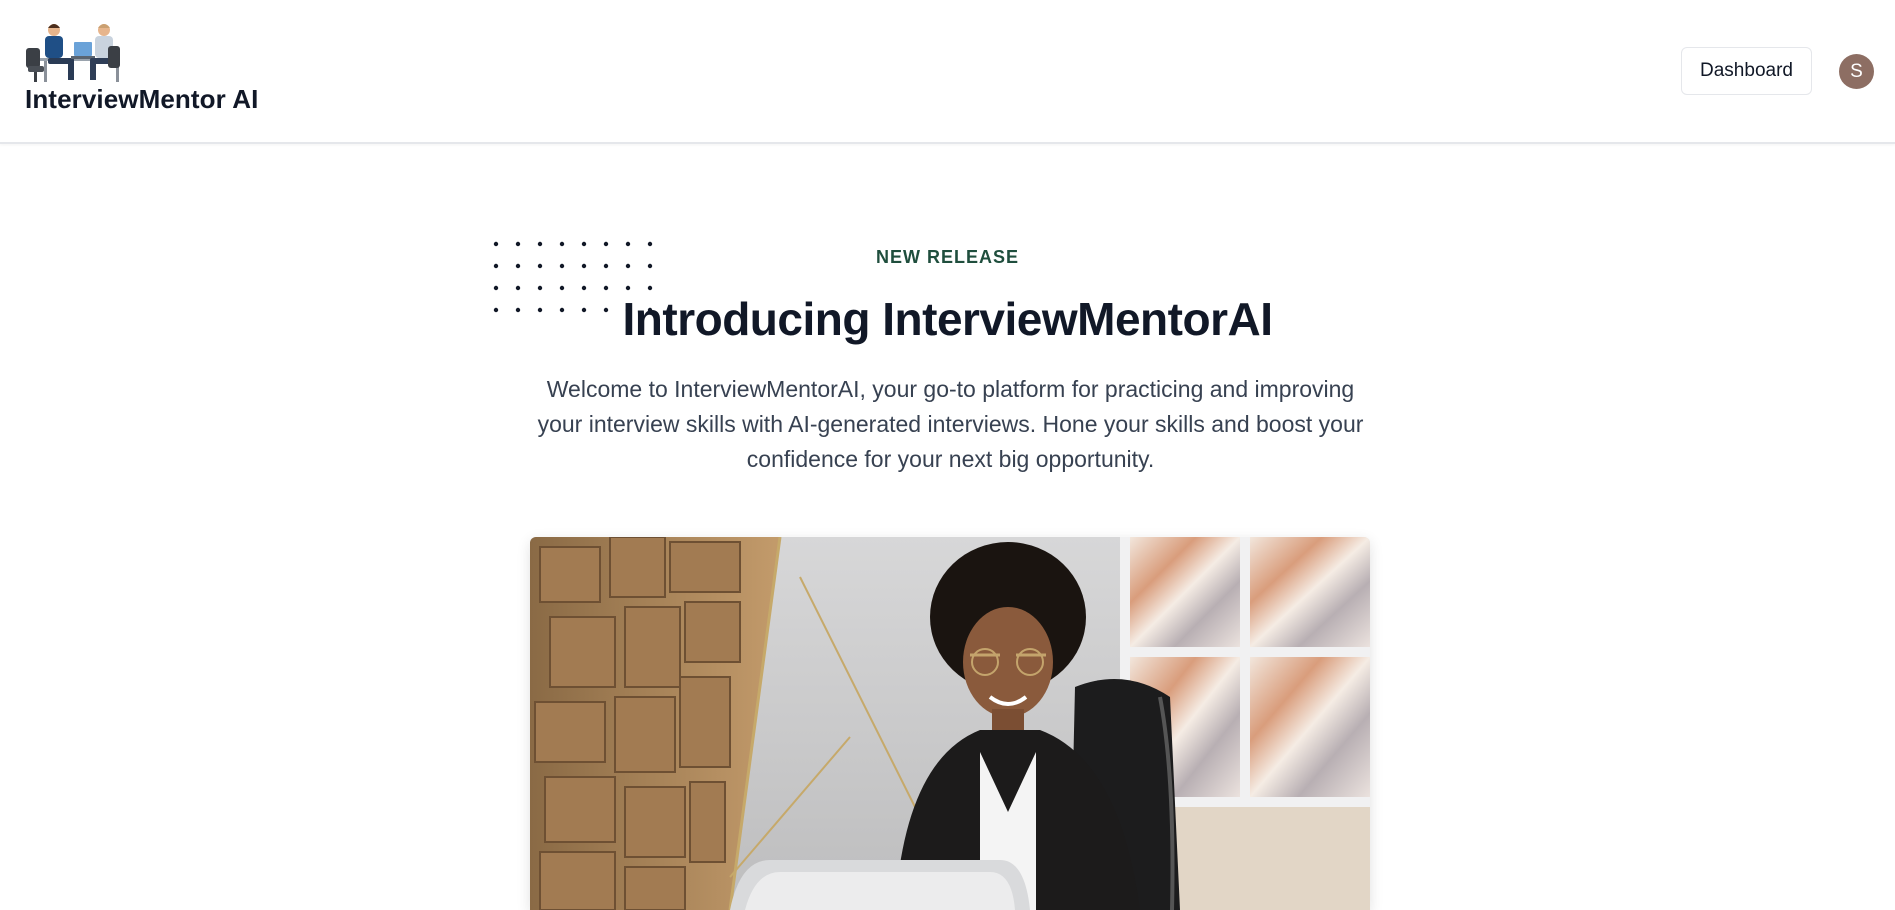 The height and width of the screenshot is (910, 1895). Describe the element at coordinates (1746, 71) in the screenshot. I see `dashboard-button: Dashboard` at that location.